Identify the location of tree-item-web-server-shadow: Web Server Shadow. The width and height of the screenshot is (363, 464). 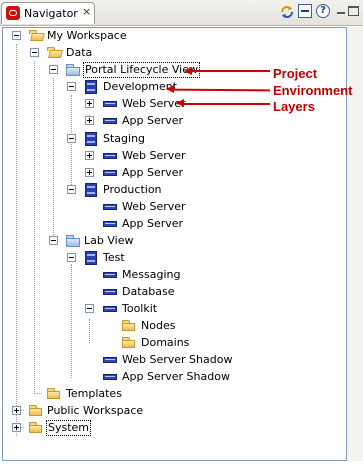
(150, 360).